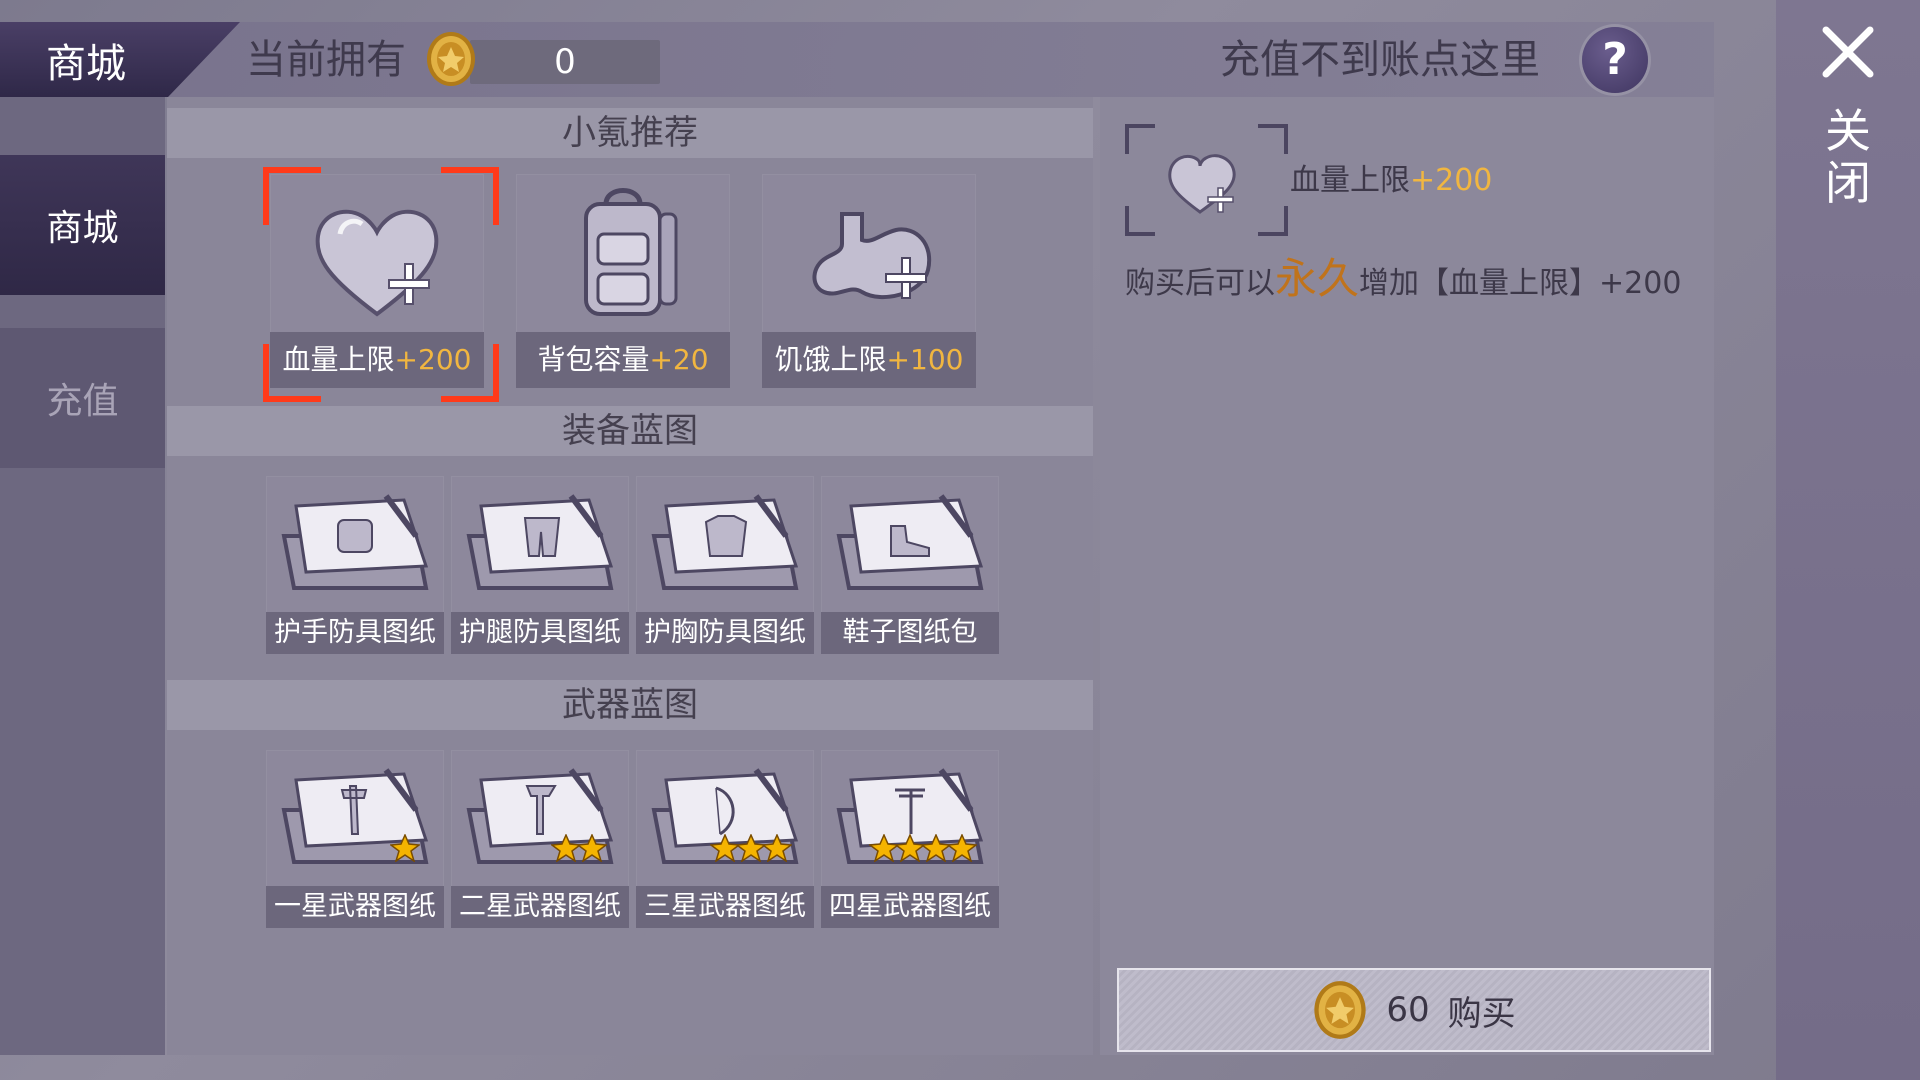  Describe the element at coordinates (725, 633) in the screenshot. I see `item-label: 护胸防具图纸` at that location.